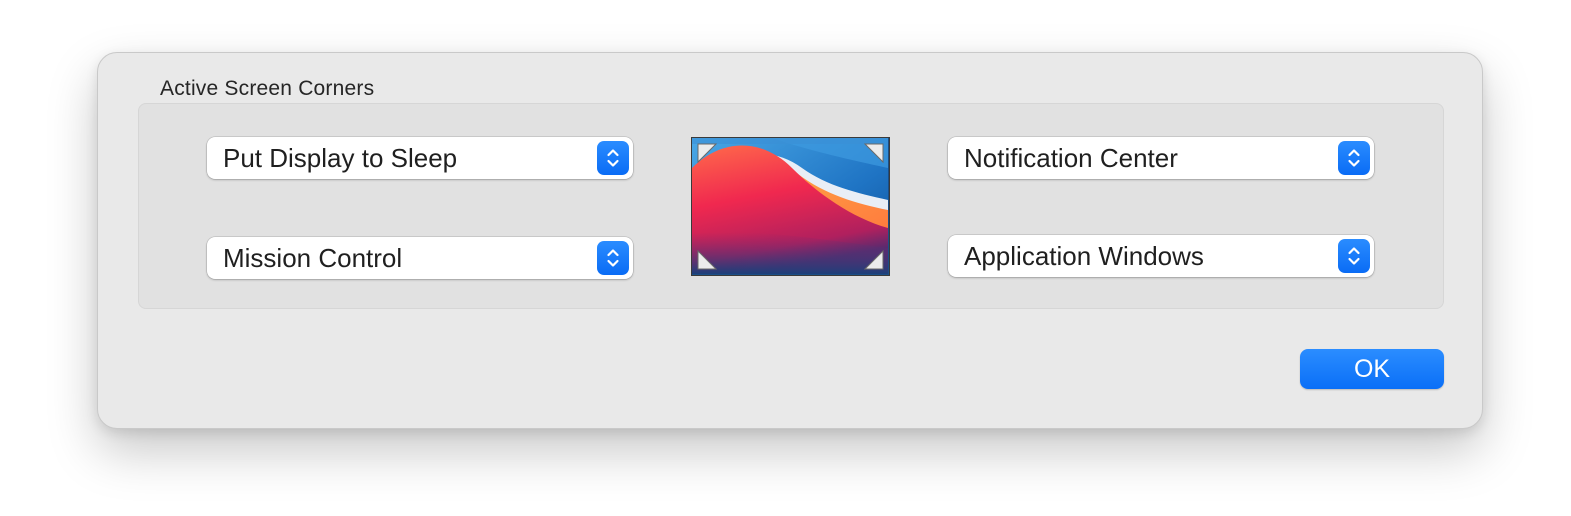 The width and height of the screenshot is (1571, 516). I want to click on bottom-right-corner-popup: Application Windows, so click(1161, 256).